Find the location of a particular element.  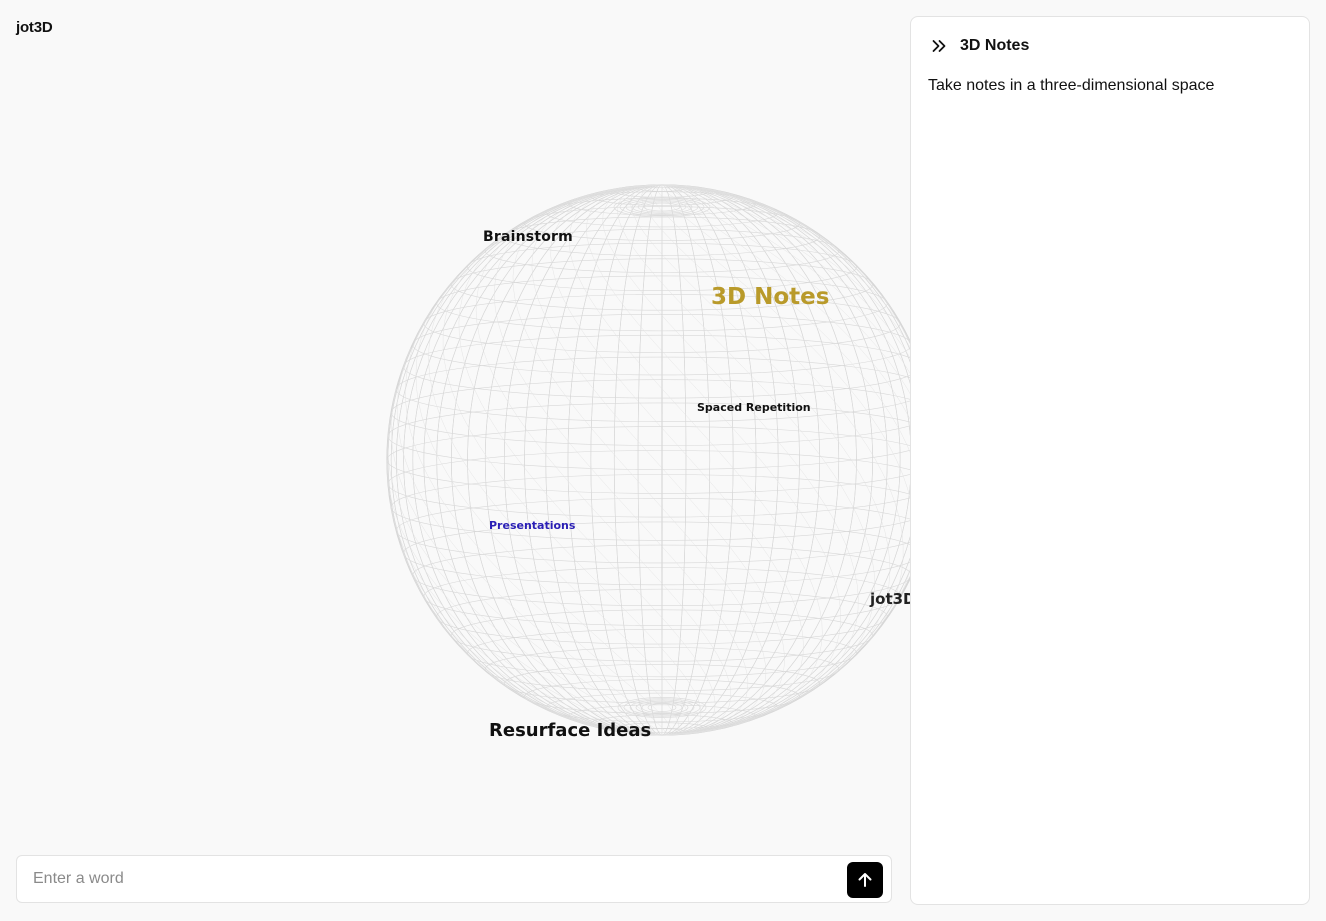

panel-title: 3D Notes is located at coordinates (995, 45).